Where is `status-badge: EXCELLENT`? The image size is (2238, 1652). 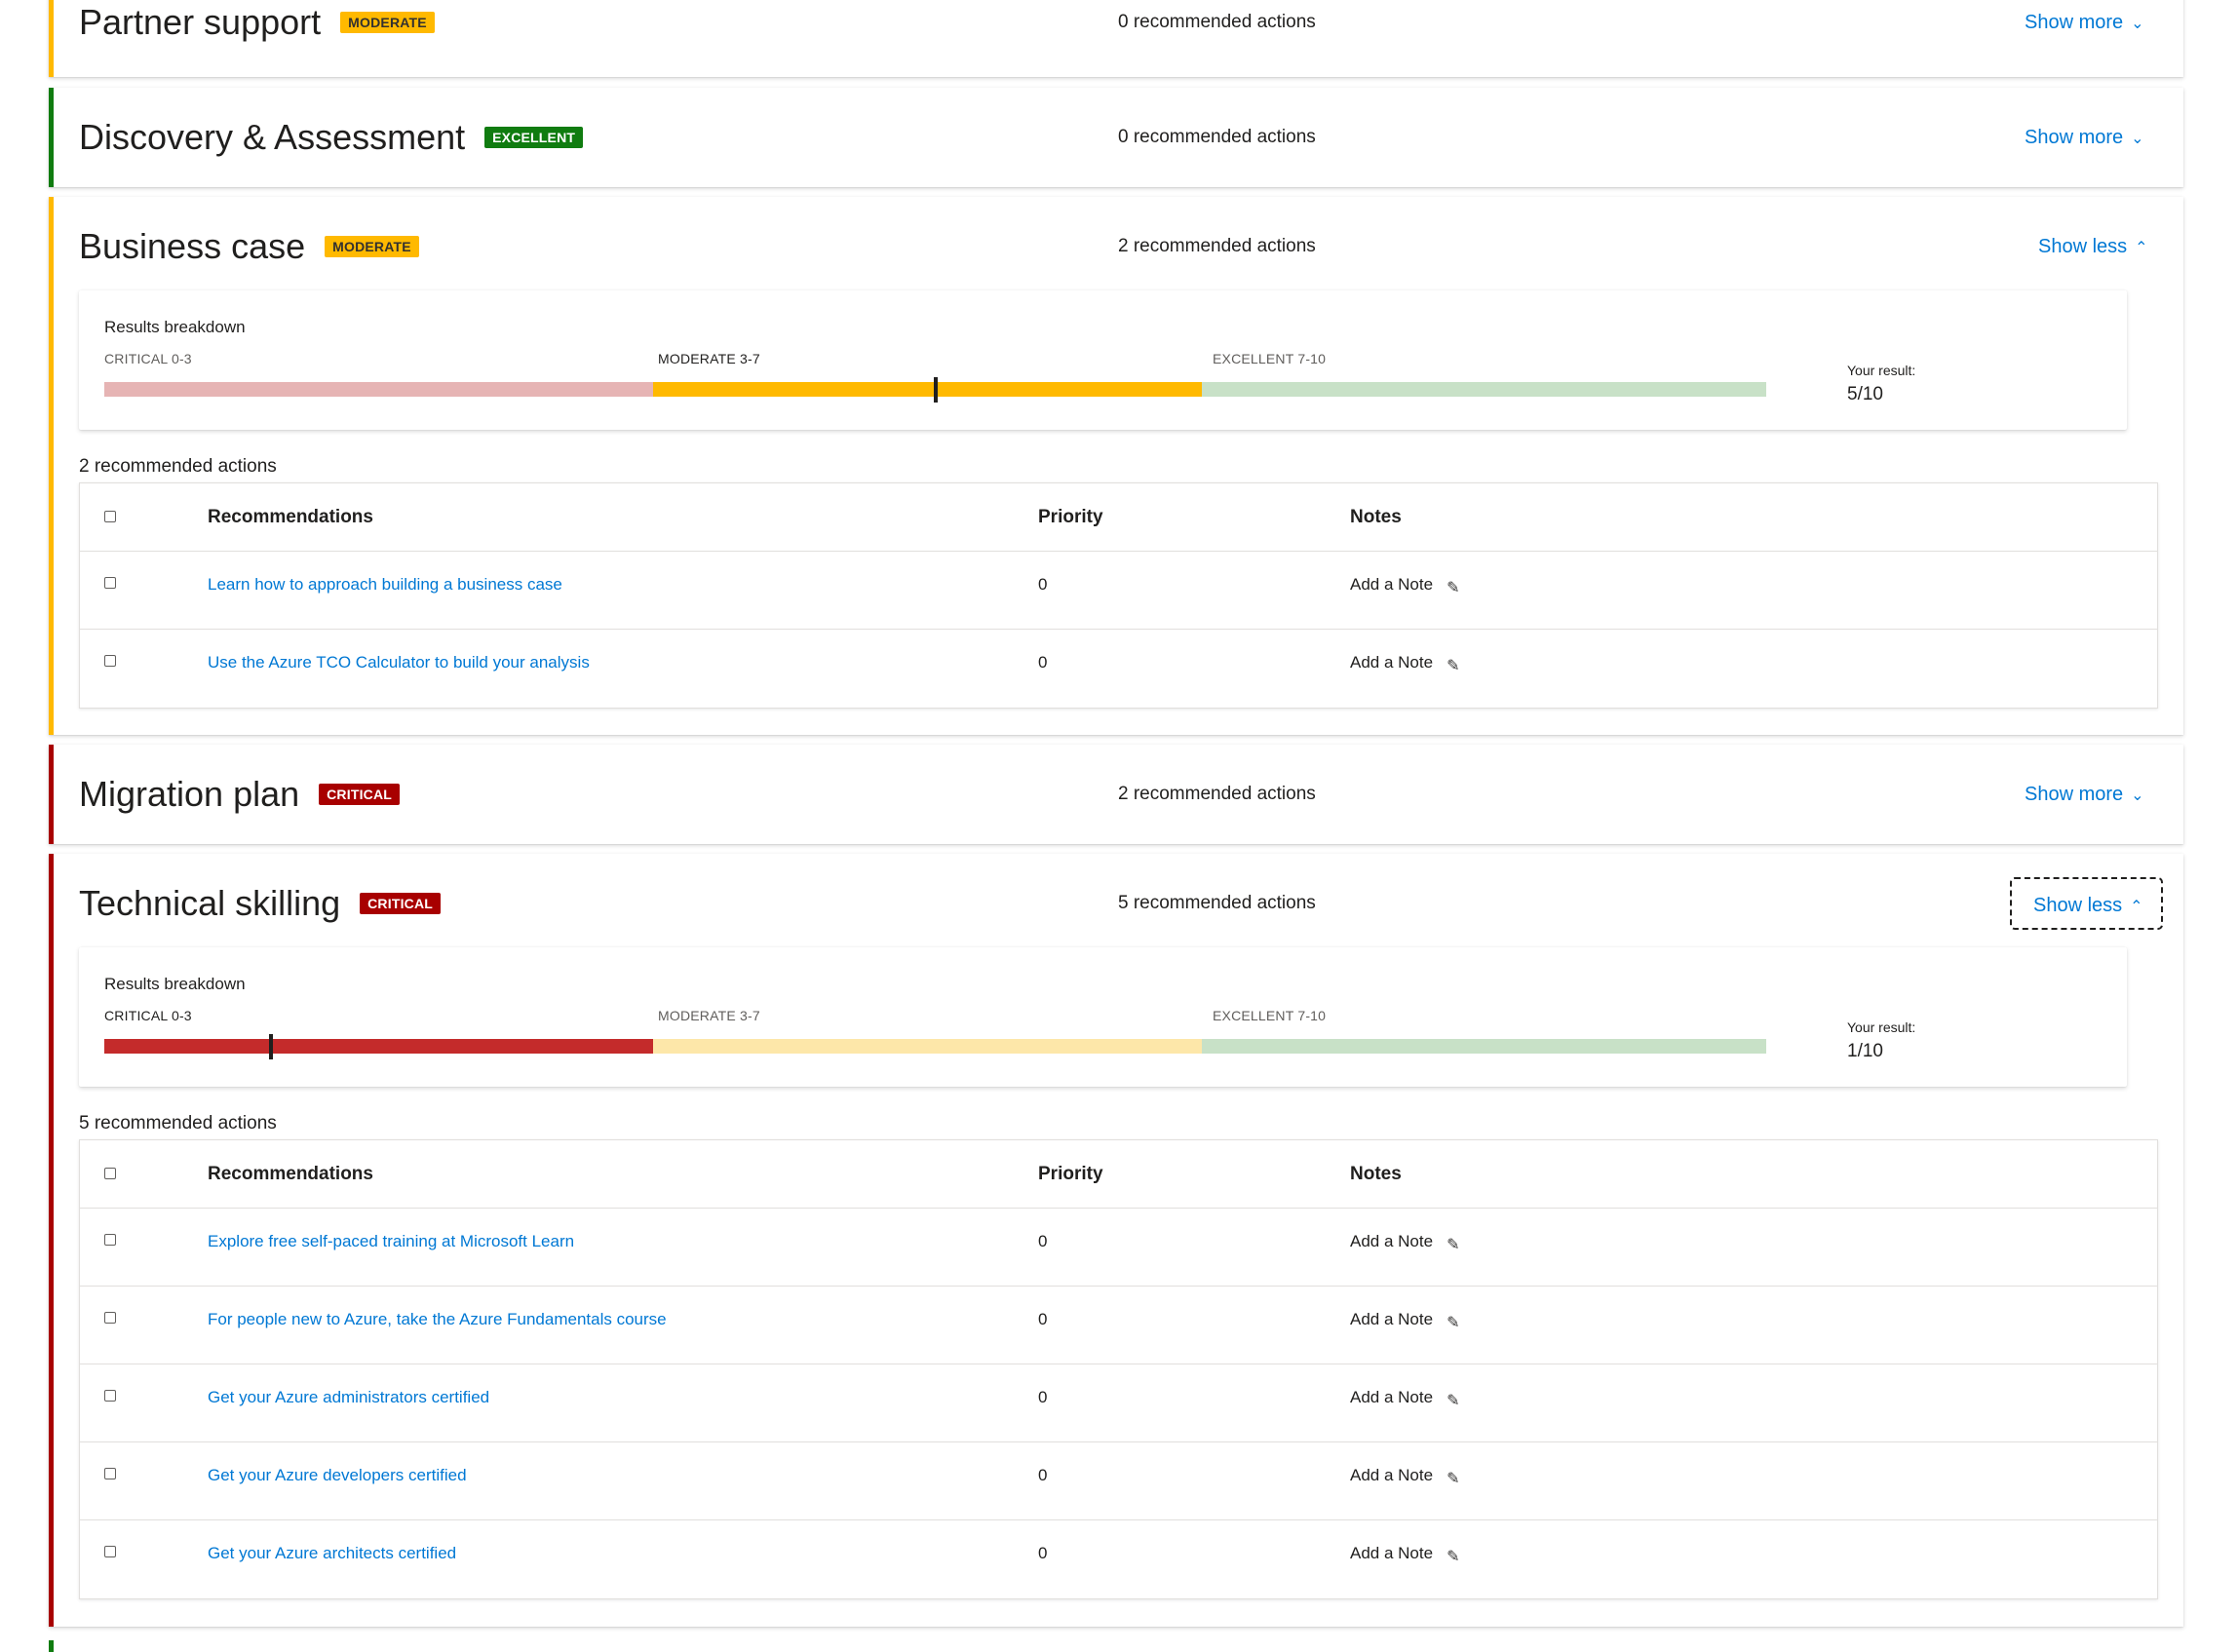
status-badge: EXCELLENT is located at coordinates (534, 137).